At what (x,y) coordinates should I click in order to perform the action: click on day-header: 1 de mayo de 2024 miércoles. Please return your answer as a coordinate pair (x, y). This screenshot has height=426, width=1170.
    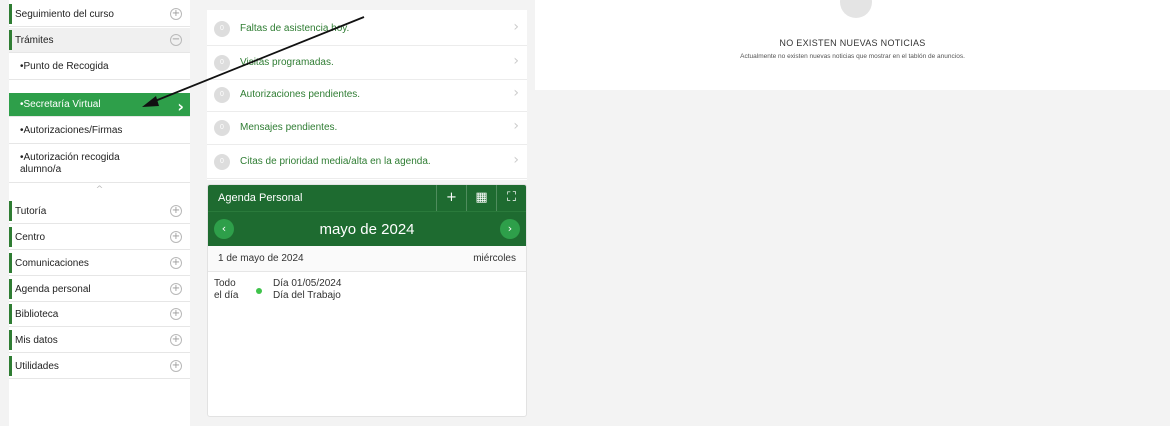
    Looking at the image, I should click on (367, 259).